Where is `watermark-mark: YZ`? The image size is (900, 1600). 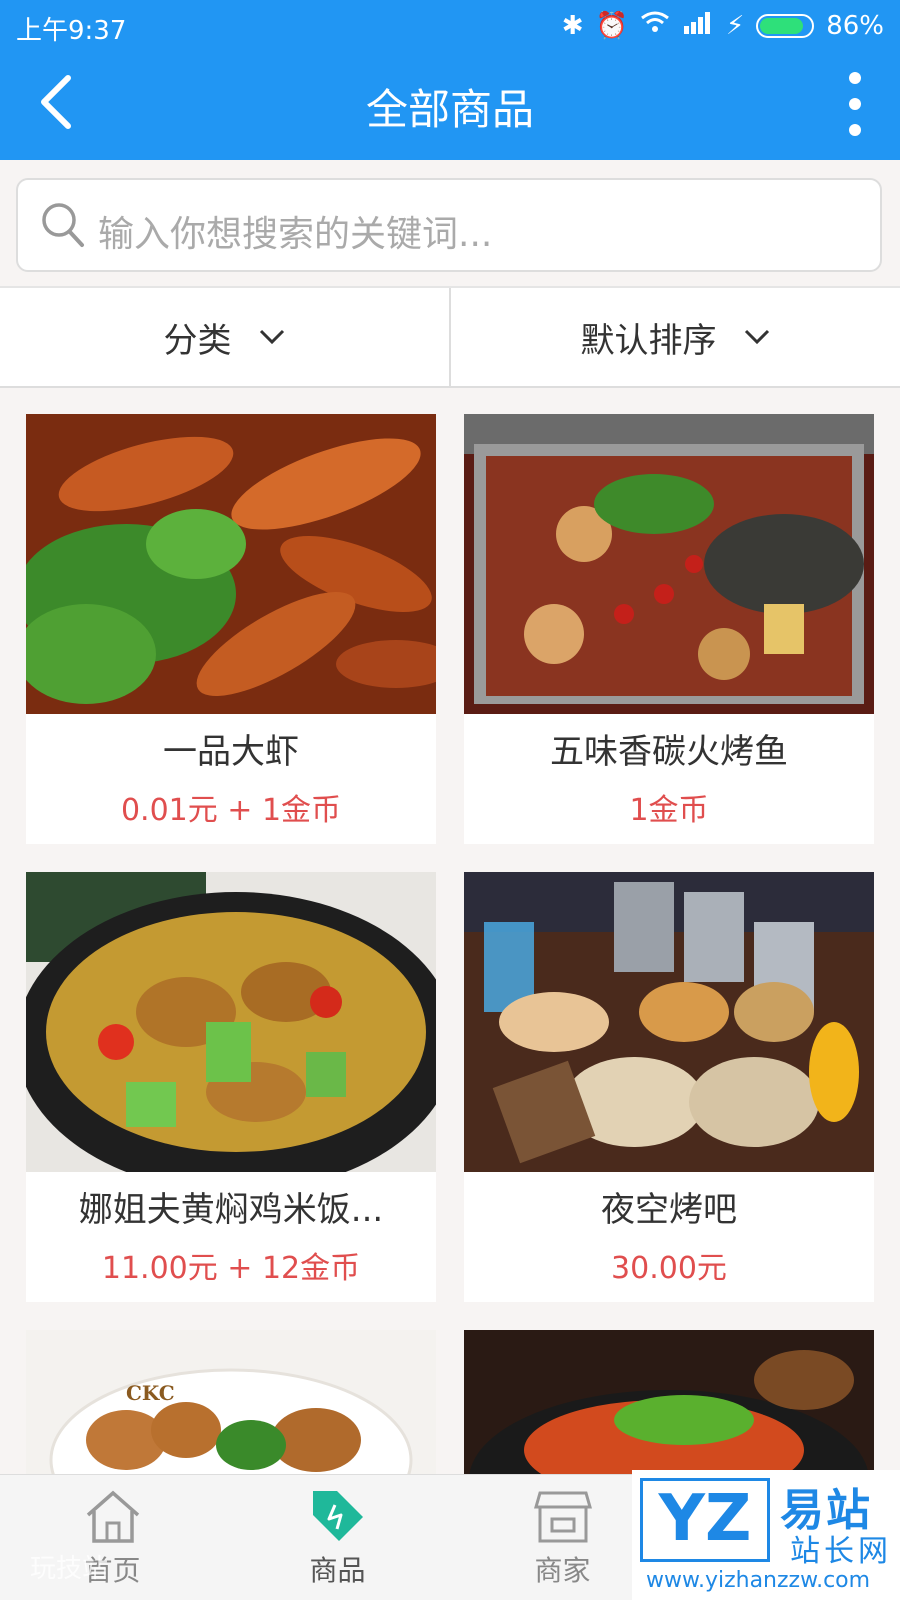
watermark-mark: YZ is located at coordinates (705, 1520).